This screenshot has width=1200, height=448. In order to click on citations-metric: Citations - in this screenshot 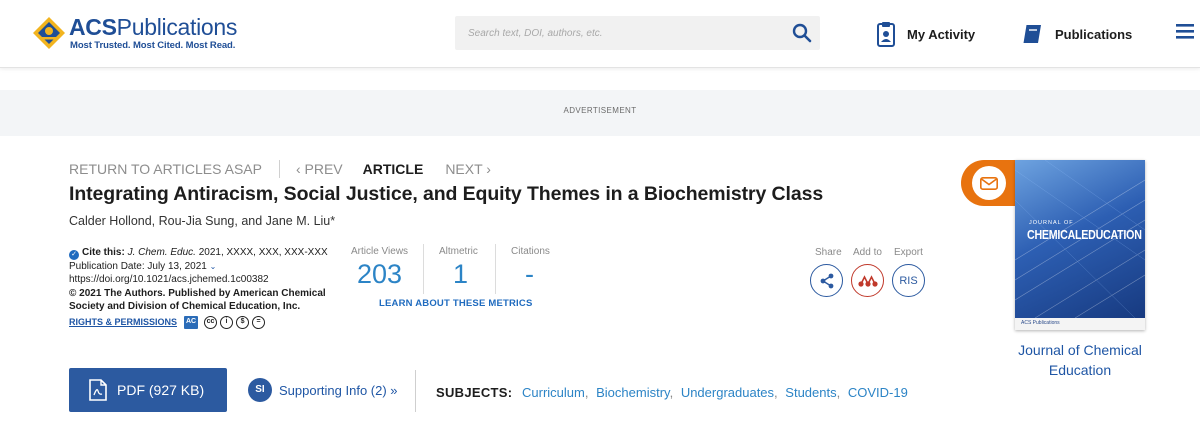, I will do `click(530, 268)`.